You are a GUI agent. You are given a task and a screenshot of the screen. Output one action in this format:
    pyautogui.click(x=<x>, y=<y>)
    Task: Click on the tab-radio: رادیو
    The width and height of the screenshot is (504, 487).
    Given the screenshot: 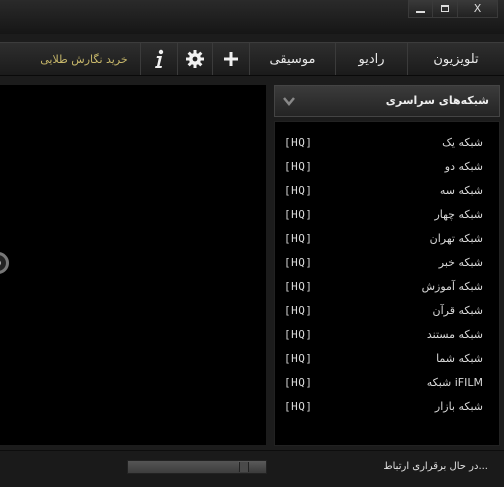 What is the action you would take?
    pyautogui.click(x=371, y=59)
    